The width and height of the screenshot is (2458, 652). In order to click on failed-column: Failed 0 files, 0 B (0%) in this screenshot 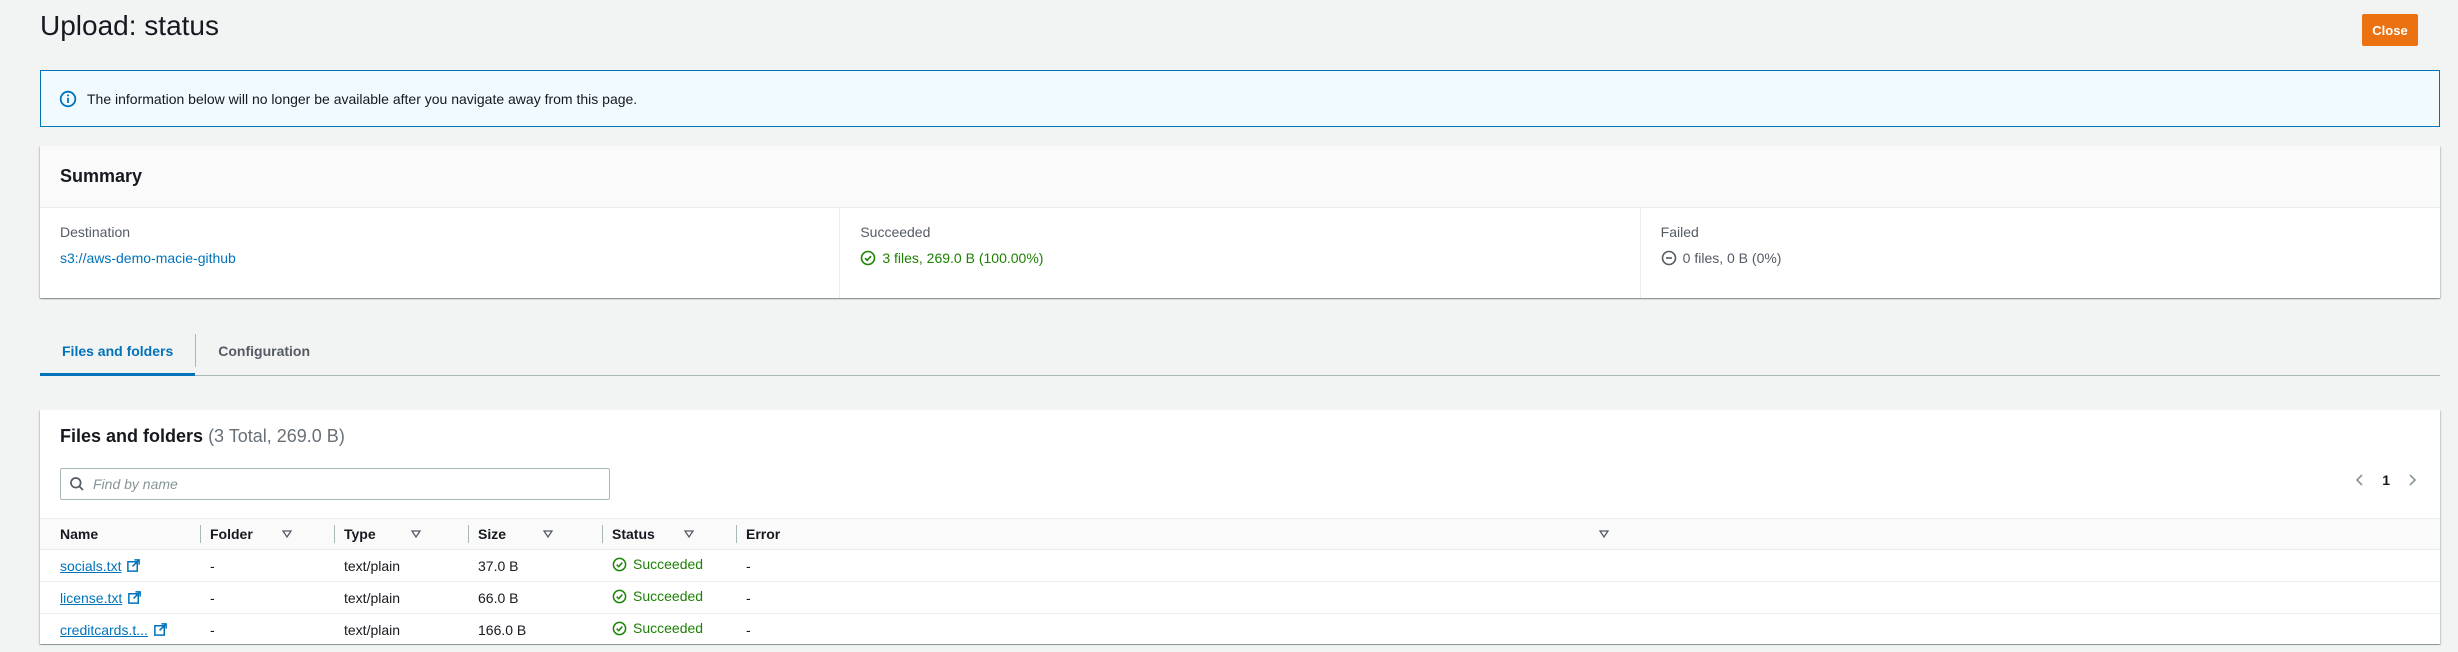, I will do `click(2039, 253)`.